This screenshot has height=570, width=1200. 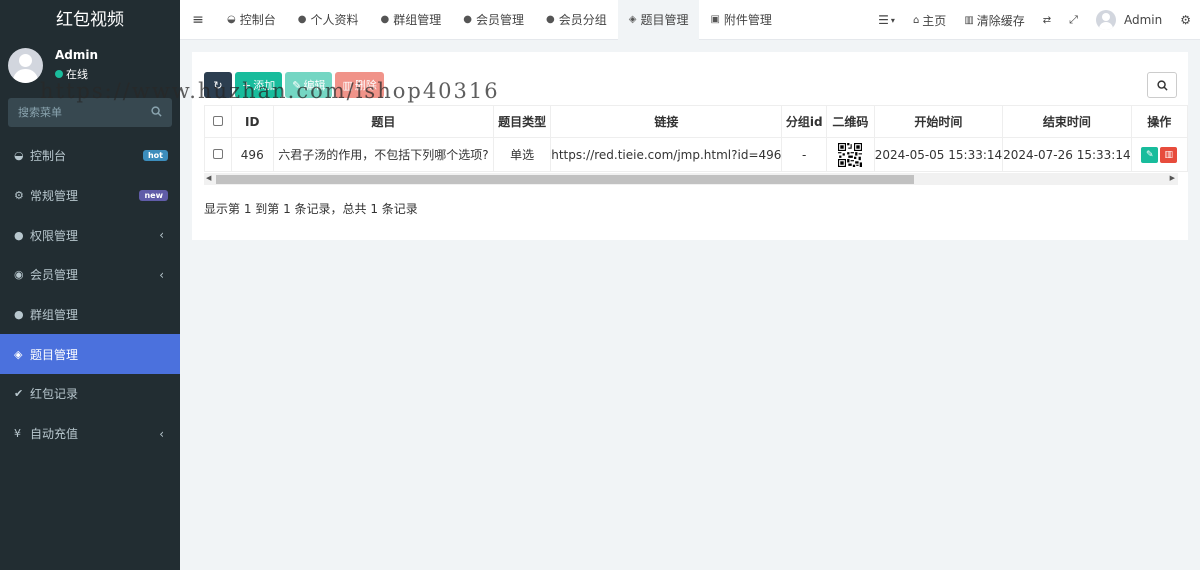 What do you see at coordinates (1143, 20) in the screenshot?
I see `topbar-user-name: Admin` at bounding box center [1143, 20].